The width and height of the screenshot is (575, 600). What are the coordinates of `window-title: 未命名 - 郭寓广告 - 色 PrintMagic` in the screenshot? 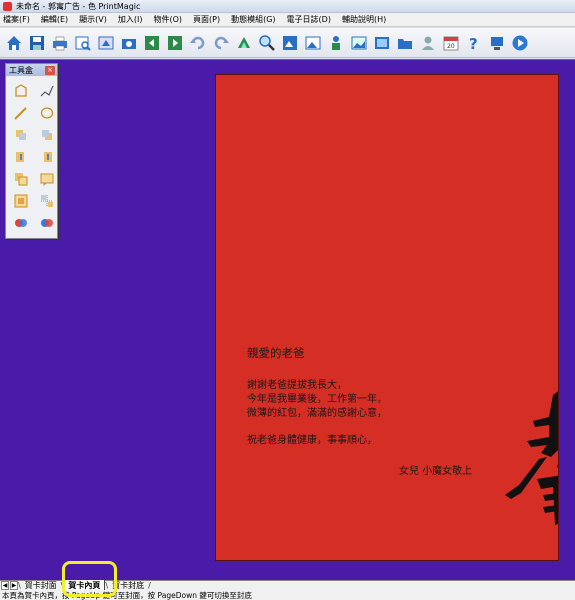 It's located at (78, 6).